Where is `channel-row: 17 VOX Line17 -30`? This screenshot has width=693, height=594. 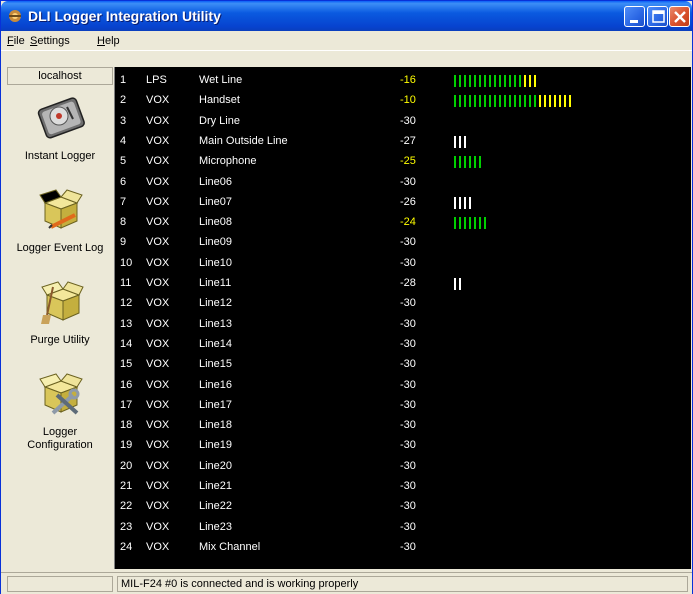
channel-row: 17 VOX Line17 -30 is located at coordinates (403, 406).